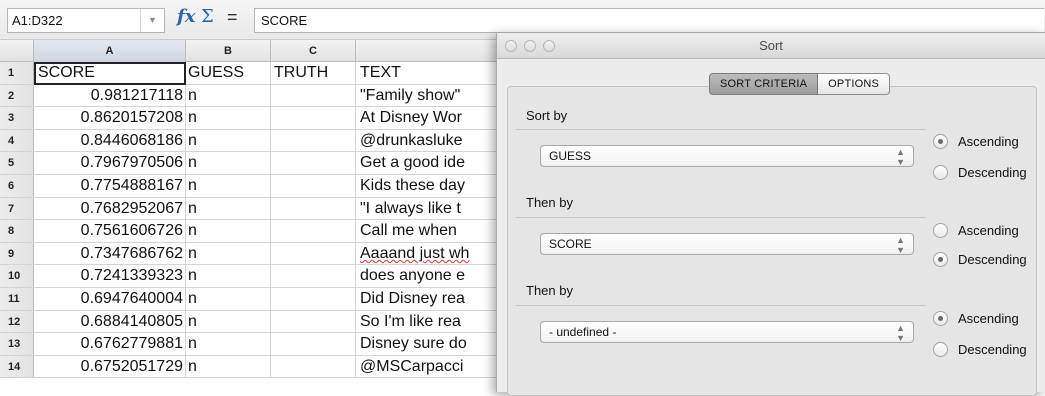  Describe the element at coordinates (110, 95) in the screenshot. I see `cell: 0.981217118` at that location.